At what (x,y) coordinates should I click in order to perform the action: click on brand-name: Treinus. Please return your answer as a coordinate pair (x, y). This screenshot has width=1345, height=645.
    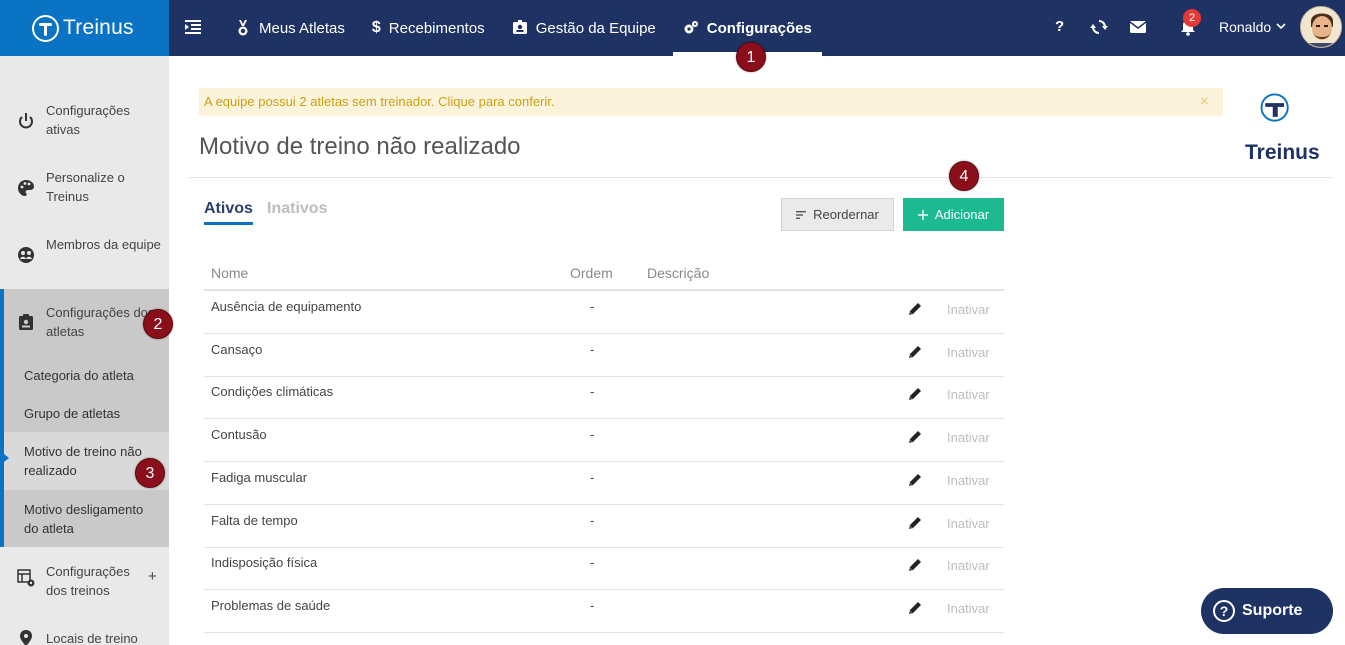
    Looking at the image, I should click on (1282, 152).